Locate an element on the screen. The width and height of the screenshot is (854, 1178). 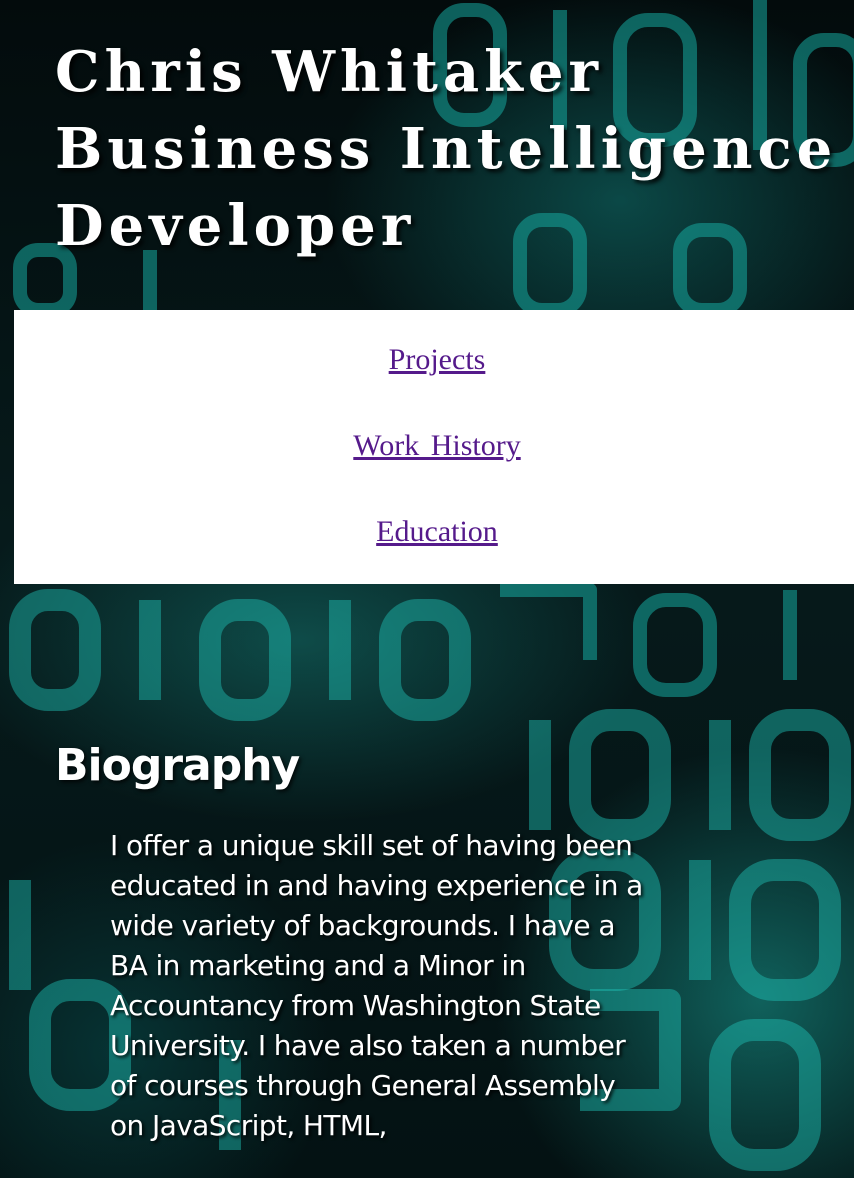
nav-link-work-history: Work History is located at coordinates (434, 446).